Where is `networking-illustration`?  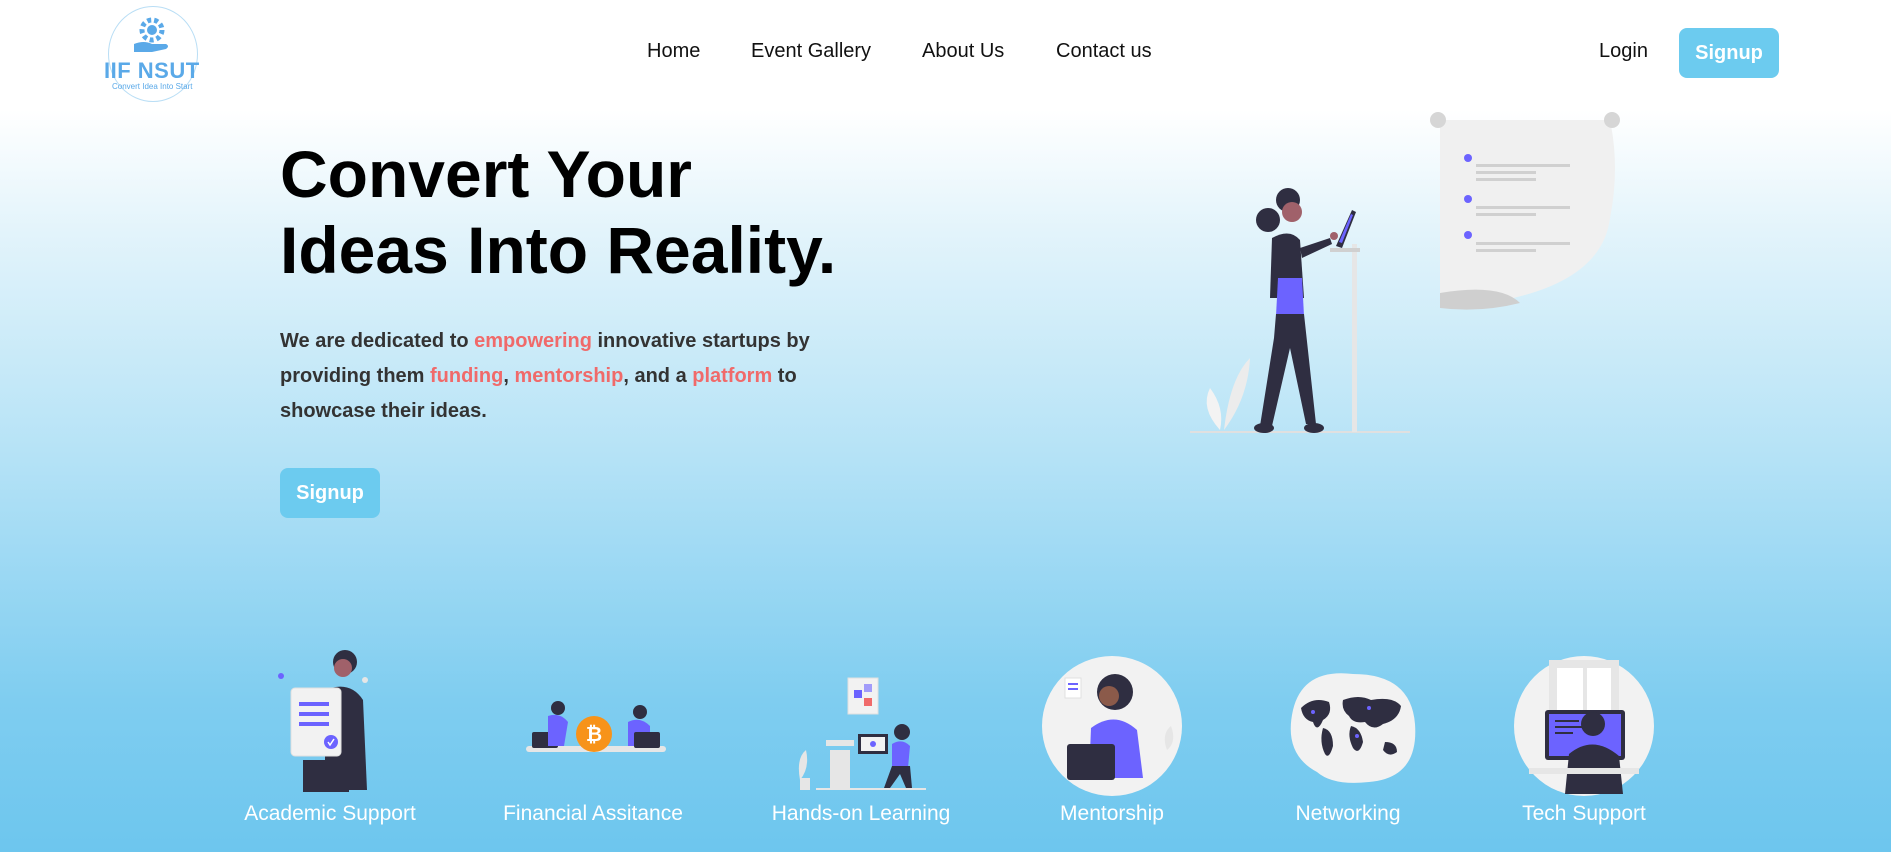
networking-illustration is located at coordinates (1353, 728).